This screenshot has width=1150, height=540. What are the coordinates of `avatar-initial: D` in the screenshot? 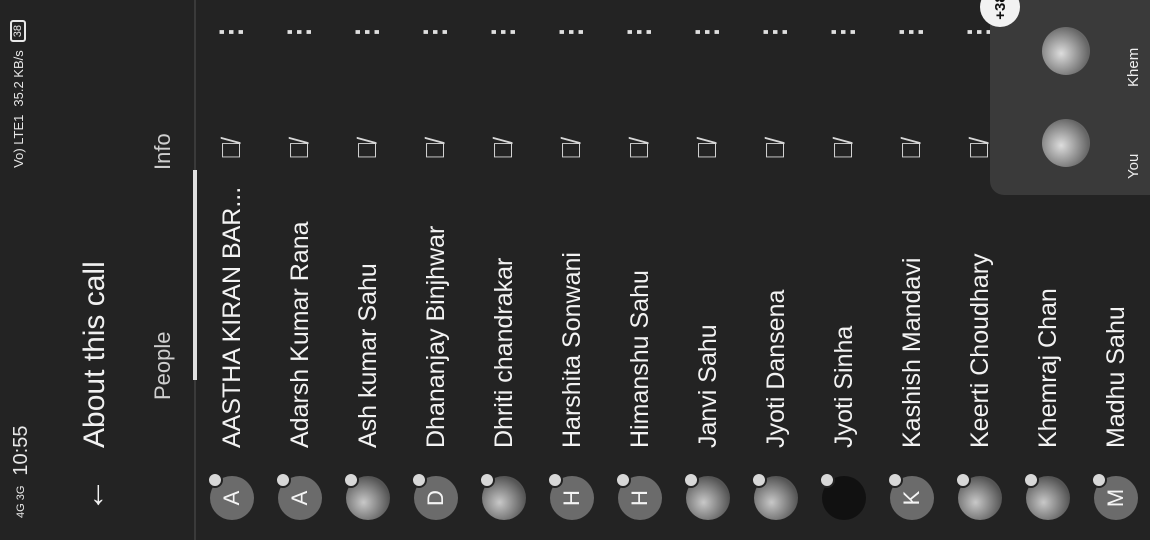 It's located at (435, 498).